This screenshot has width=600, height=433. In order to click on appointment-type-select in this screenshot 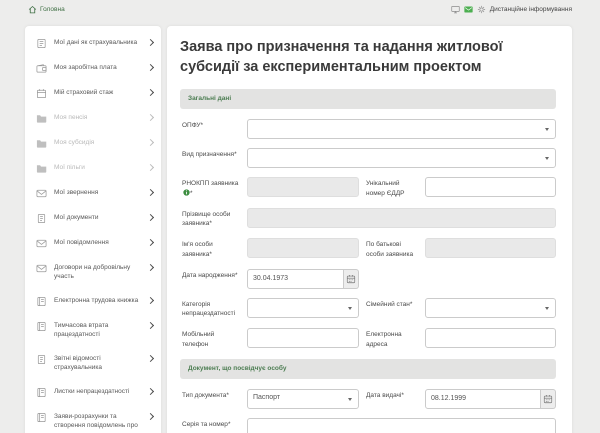, I will do `click(401, 158)`.